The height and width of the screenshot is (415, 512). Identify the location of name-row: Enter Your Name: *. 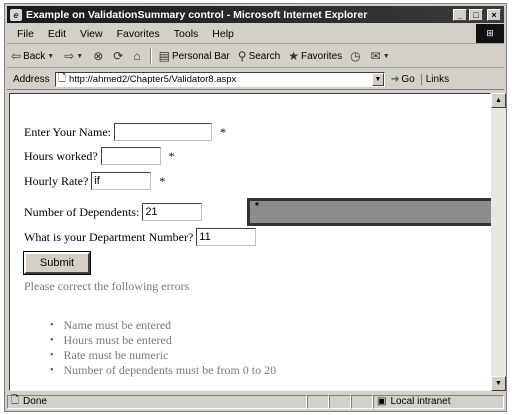
(125, 132).